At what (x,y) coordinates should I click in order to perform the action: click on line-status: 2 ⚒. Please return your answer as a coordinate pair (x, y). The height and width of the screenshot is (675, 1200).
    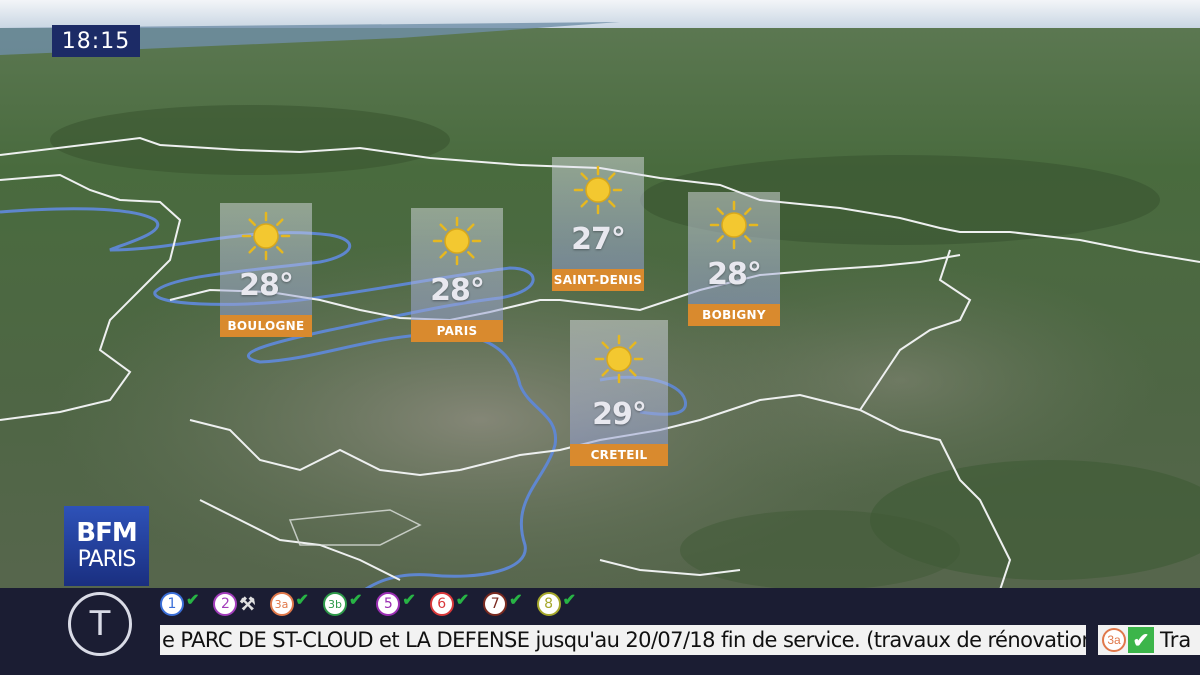
    Looking at the image, I should click on (234, 604).